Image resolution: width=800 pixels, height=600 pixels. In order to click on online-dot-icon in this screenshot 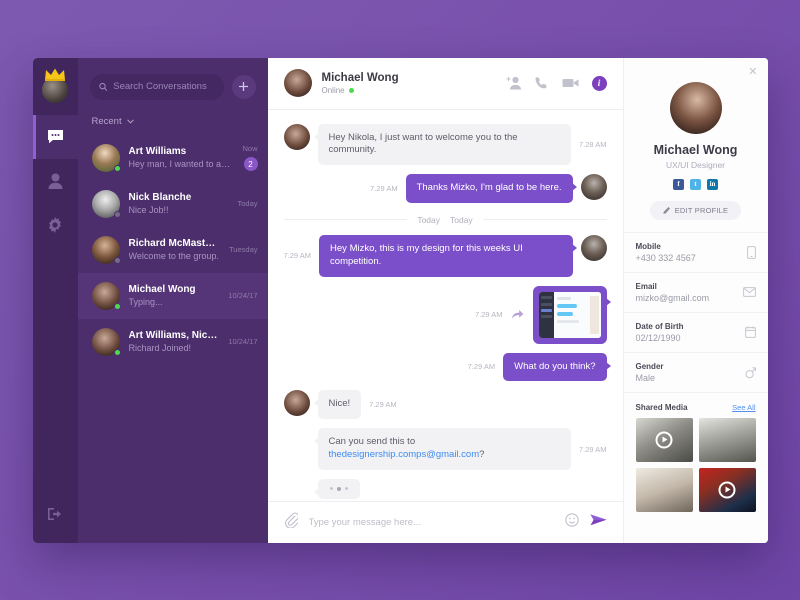, I will do `click(351, 90)`.